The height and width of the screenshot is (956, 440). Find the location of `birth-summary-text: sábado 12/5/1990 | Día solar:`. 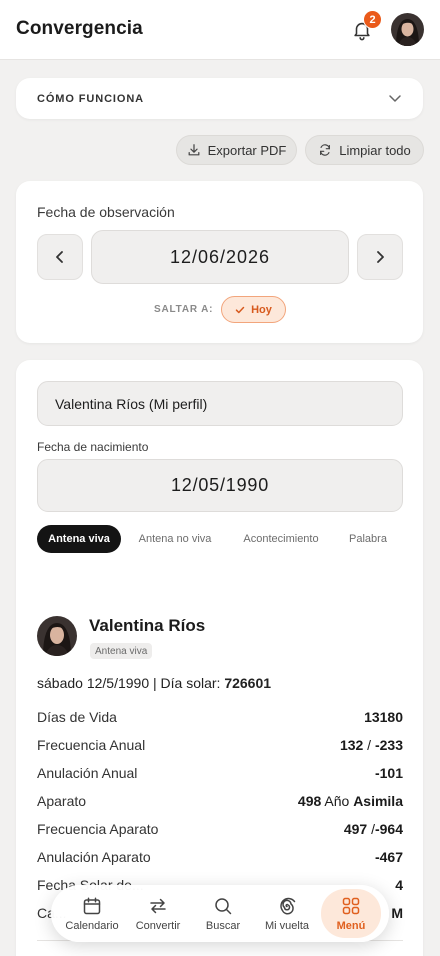

birth-summary-text: sábado 12/5/1990 | Día solar: is located at coordinates (129, 683).